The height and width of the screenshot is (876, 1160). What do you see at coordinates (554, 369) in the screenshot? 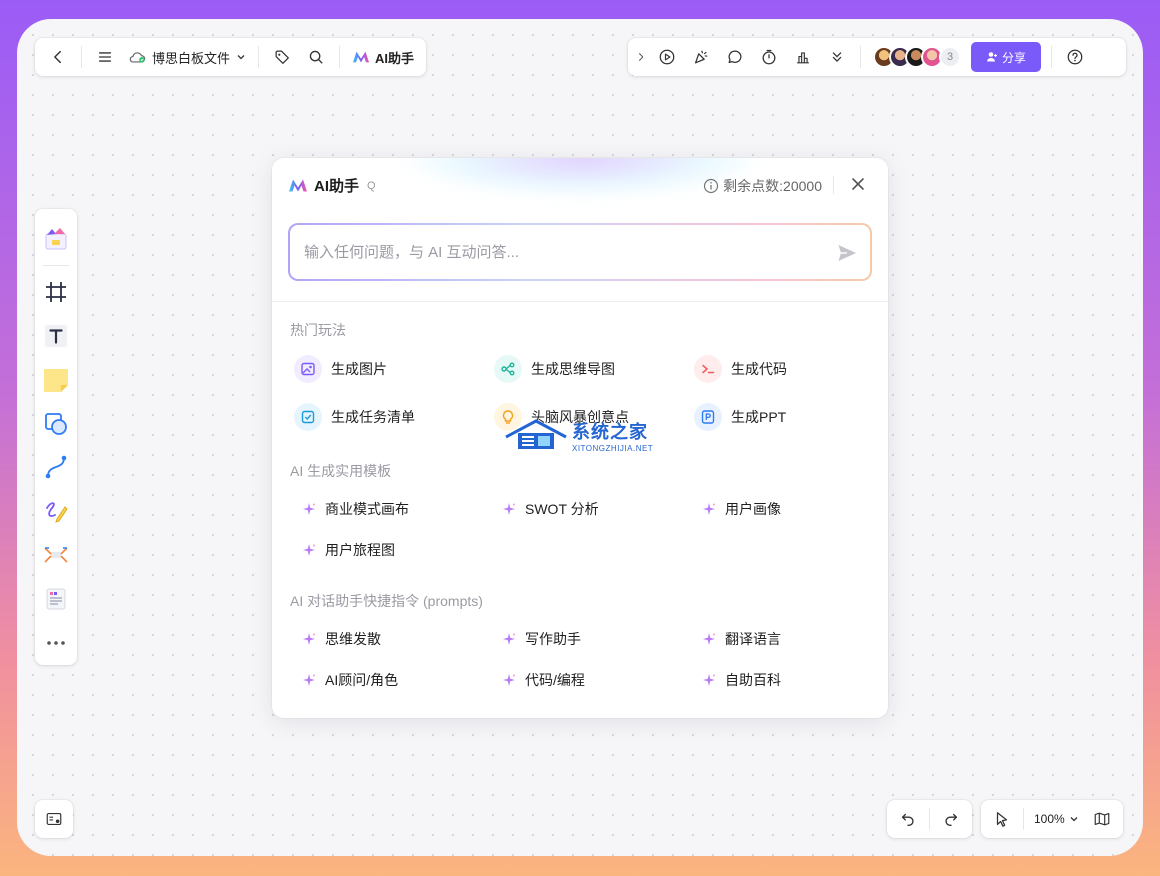
I see `generate-mindmap-item: 生成思维导图` at bounding box center [554, 369].